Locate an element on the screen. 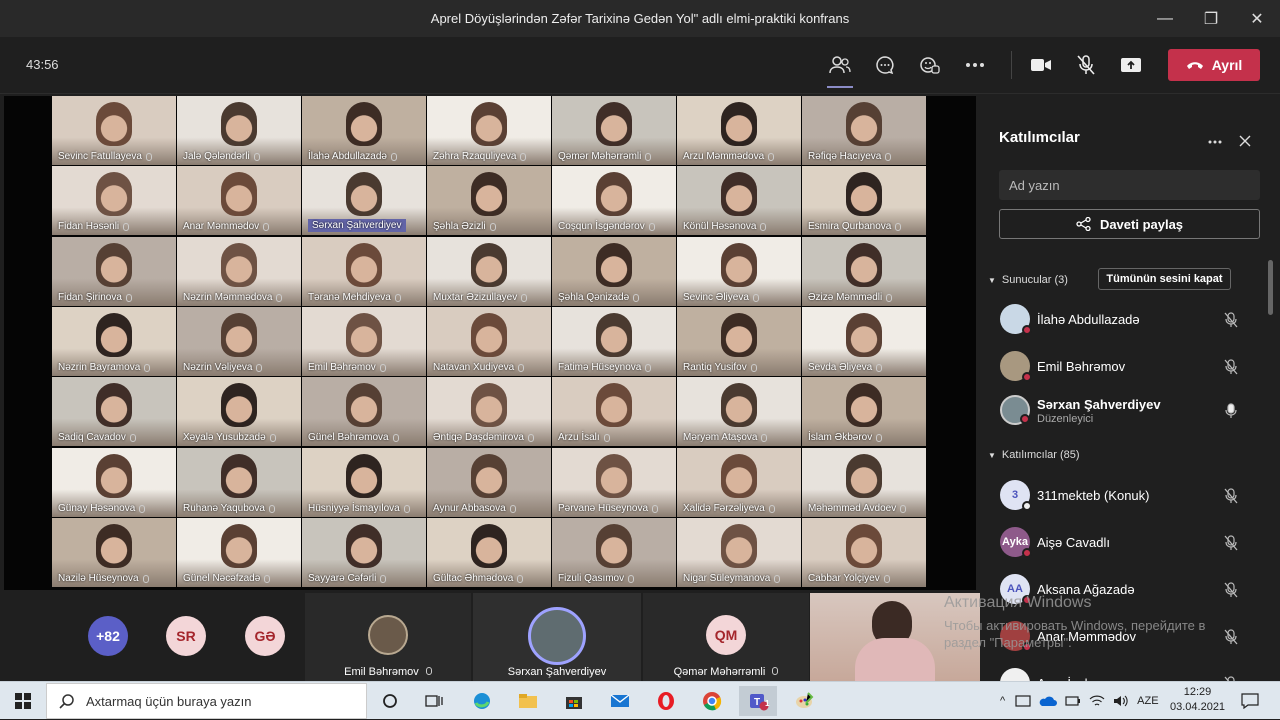 This screenshot has height=720, width=1280. video-tile: Coşqun İsgəndərov is located at coordinates (614, 200).